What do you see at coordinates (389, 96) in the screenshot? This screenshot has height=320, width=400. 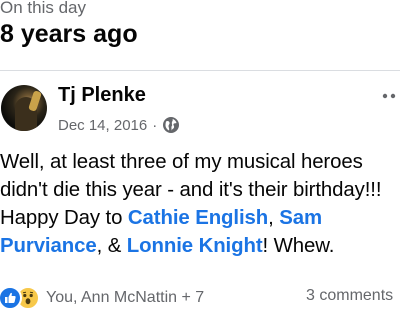 I see `more-options-icon` at bounding box center [389, 96].